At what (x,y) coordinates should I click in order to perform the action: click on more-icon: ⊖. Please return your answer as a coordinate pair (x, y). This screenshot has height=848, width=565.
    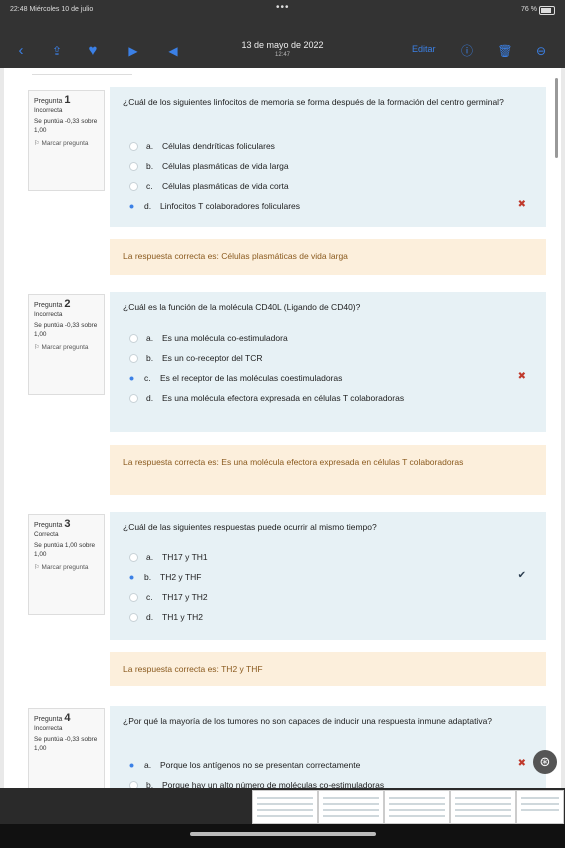
    Looking at the image, I should click on (541, 51).